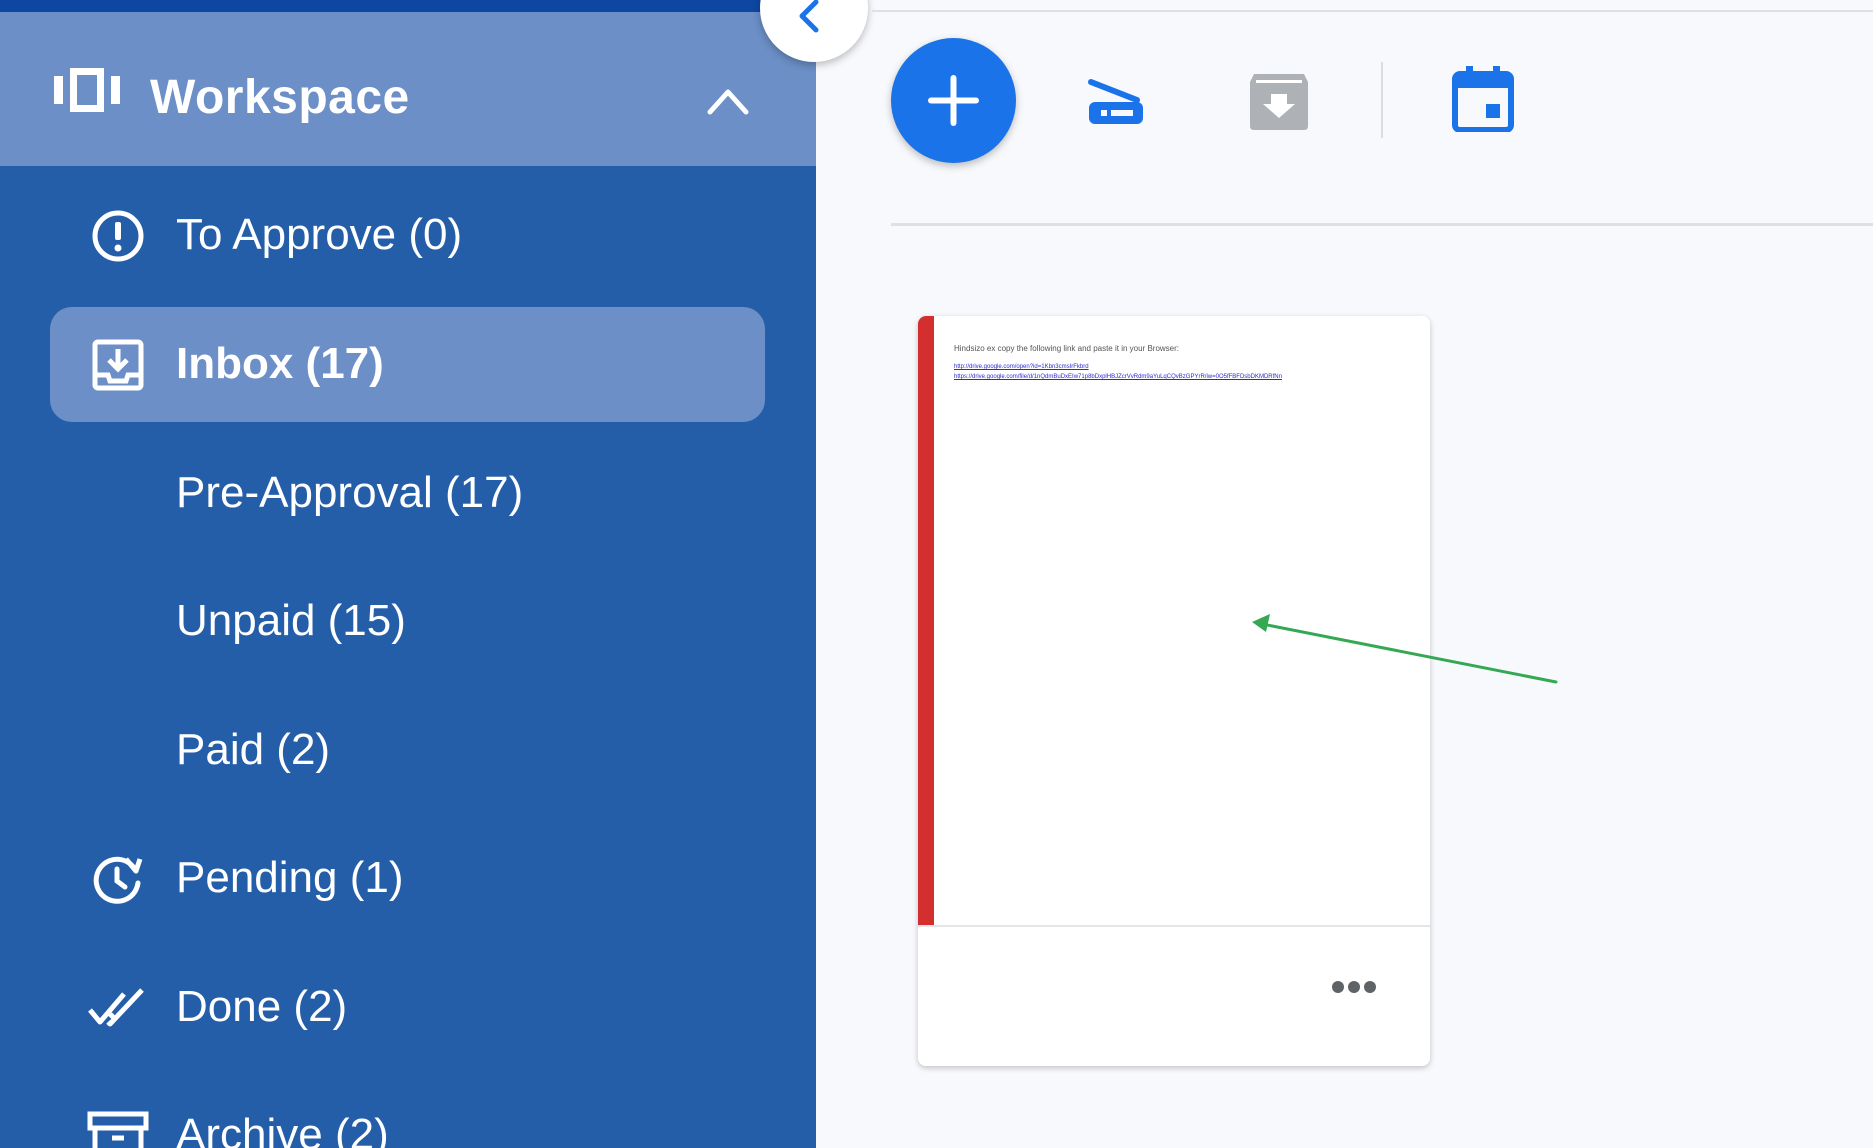 The height and width of the screenshot is (1148, 1873). What do you see at coordinates (407, 1007) in the screenshot?
I see `sidebar-item-done: Done (2)` at bounding box center [407, 1007].